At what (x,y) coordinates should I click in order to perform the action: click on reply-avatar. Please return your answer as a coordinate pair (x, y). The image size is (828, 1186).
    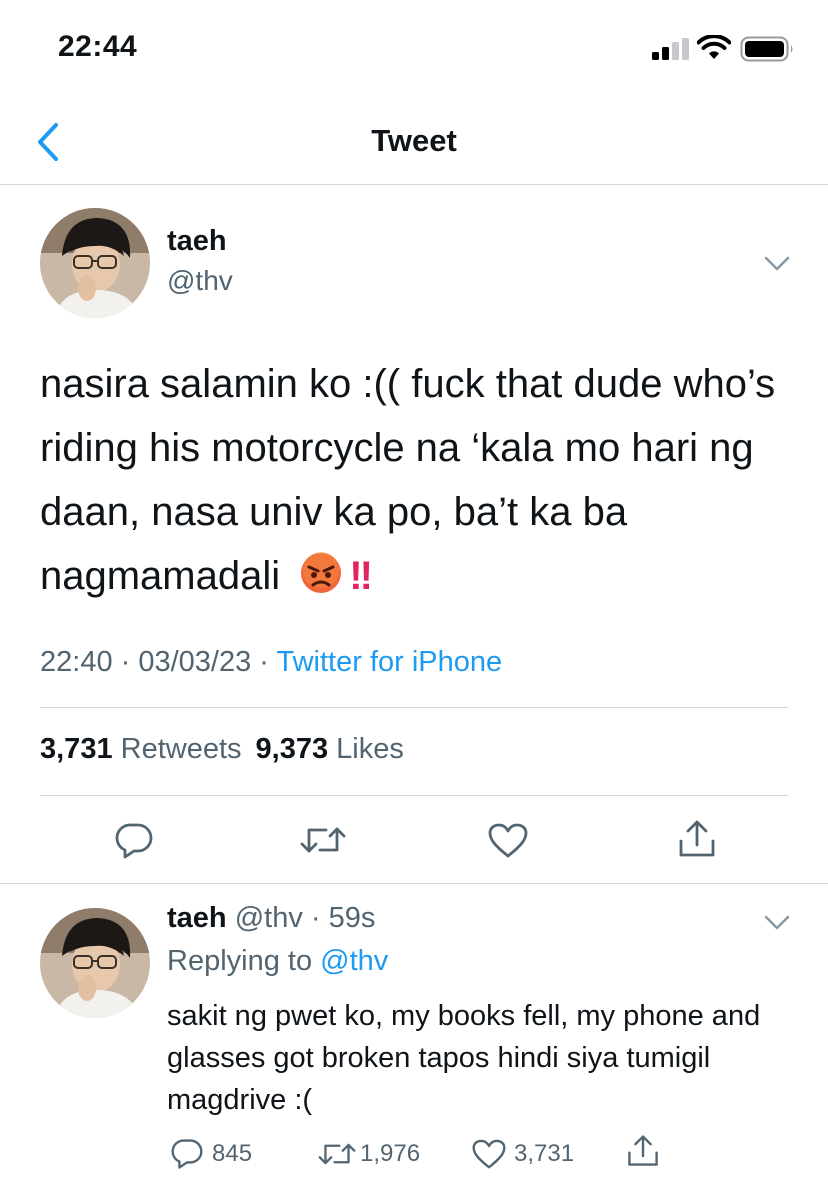
    Looking at the image, I should click on (95, 963).